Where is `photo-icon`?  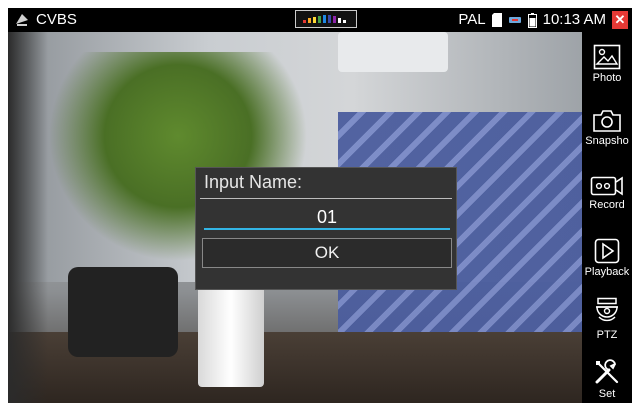
photo-icon is located at coordinates (607, 57).